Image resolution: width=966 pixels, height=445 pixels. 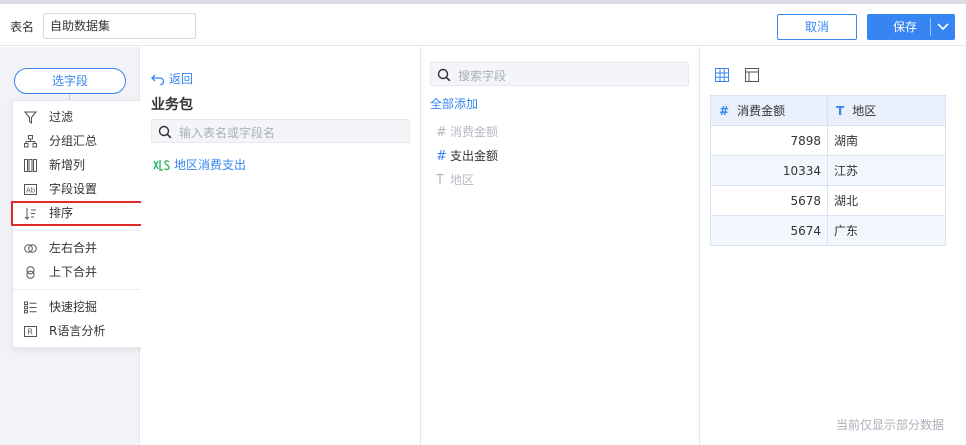 What do you see at coordinates (751, 75) in the screenshot?
I see `analysis-view-icon` at bounding box center [751, 75].